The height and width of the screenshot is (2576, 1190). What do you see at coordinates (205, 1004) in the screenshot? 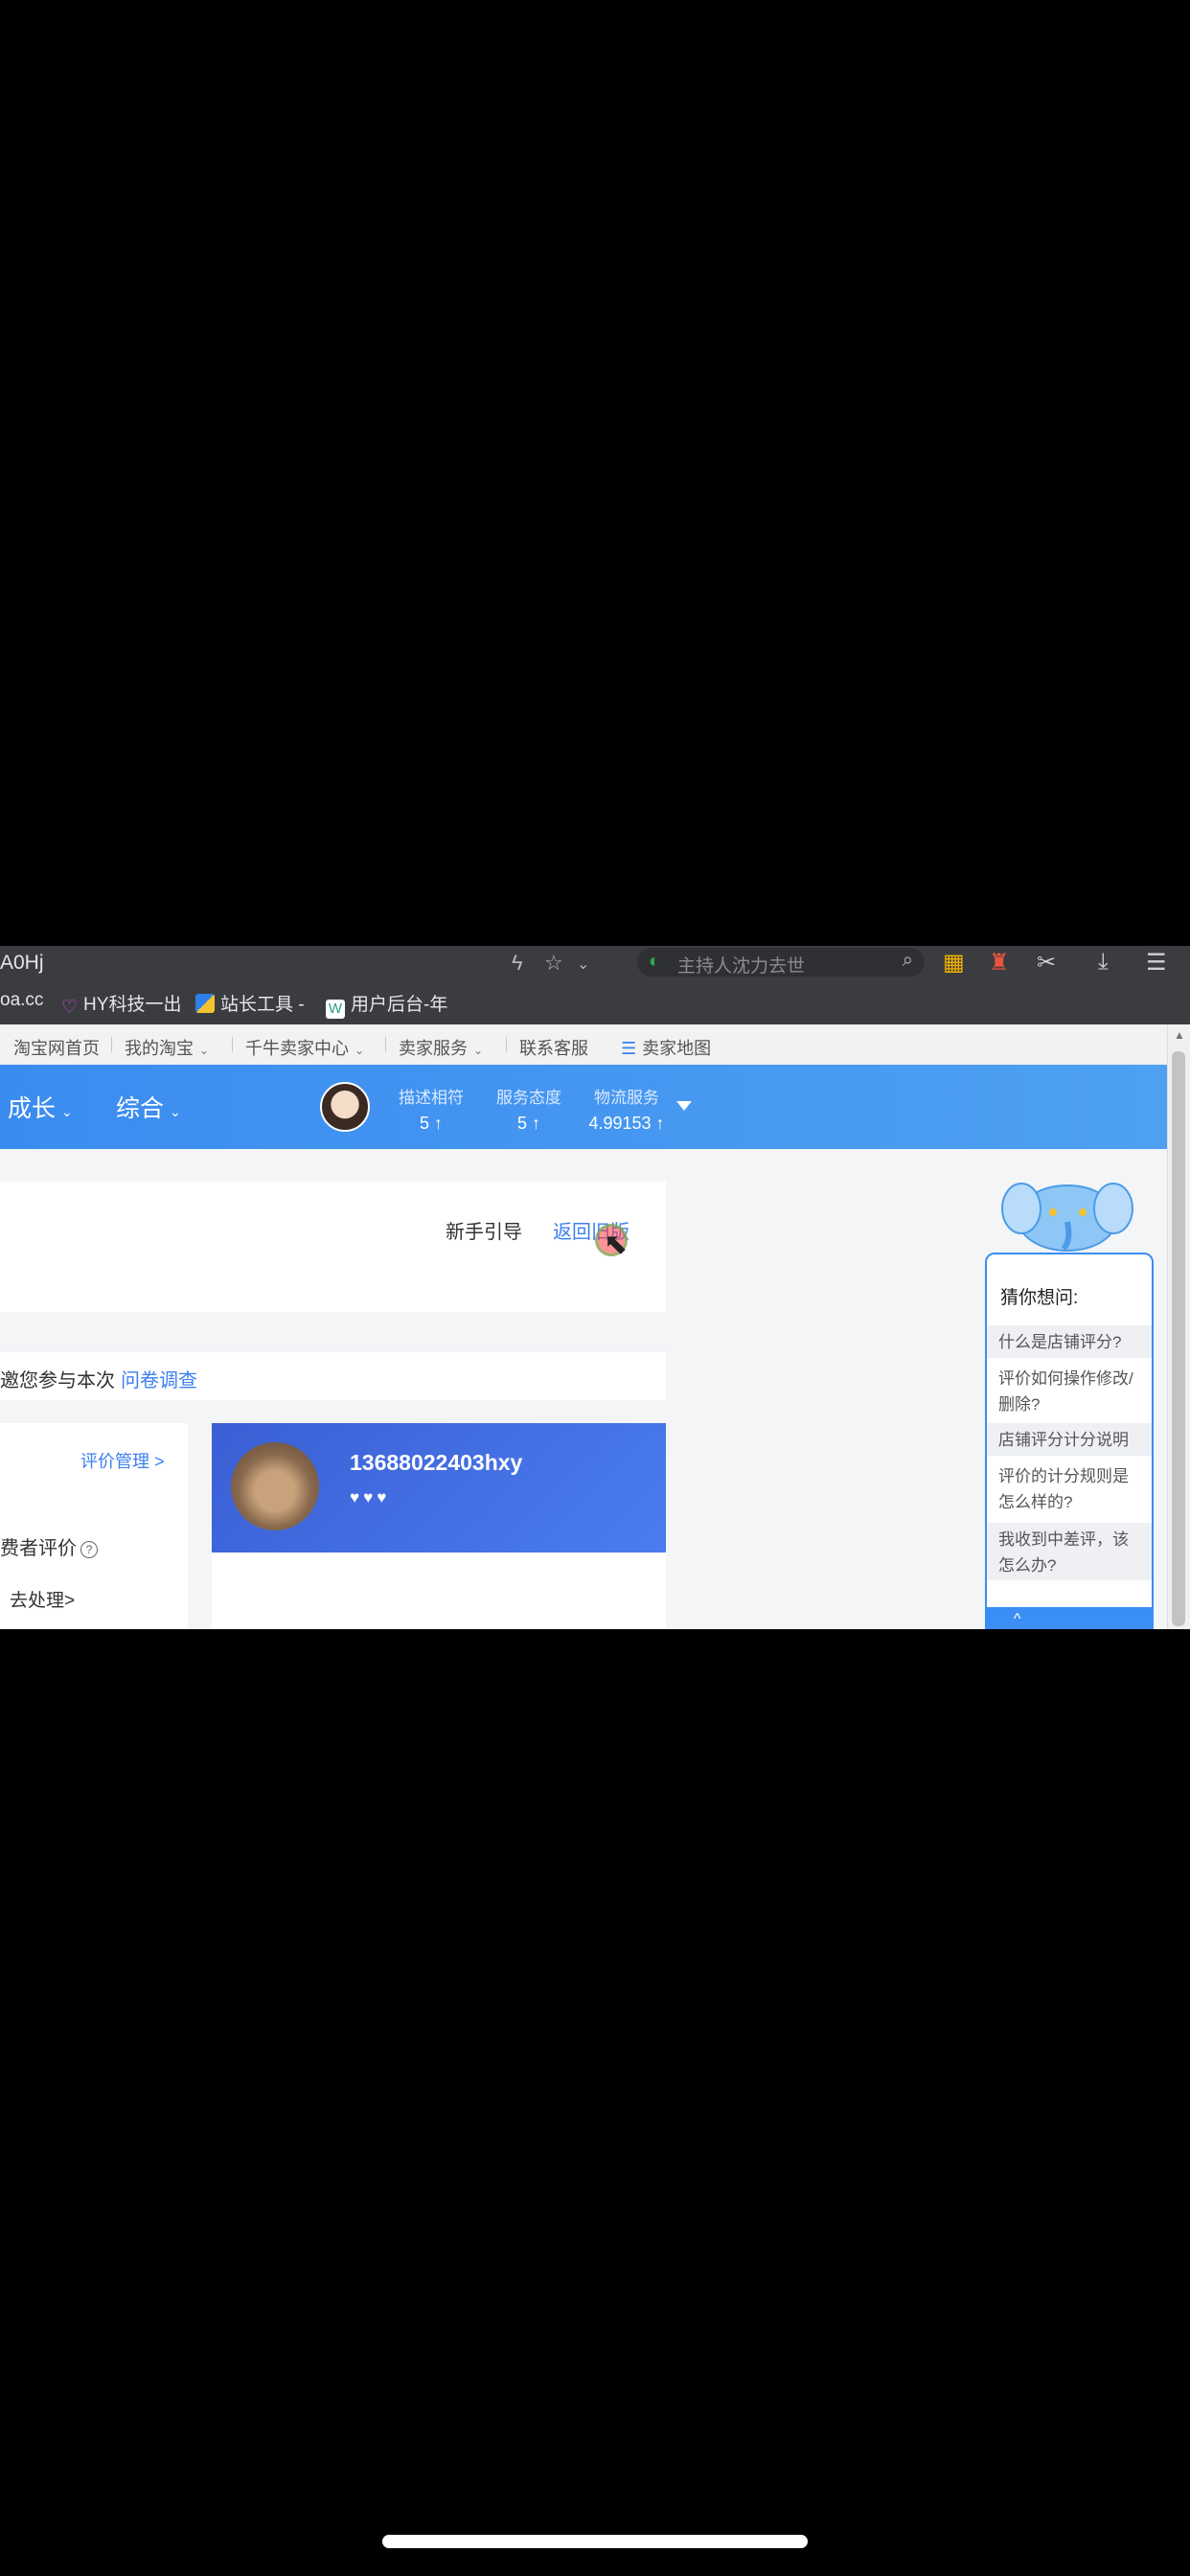
I see `site-tool-icon` at bounding box center [205, 1004].